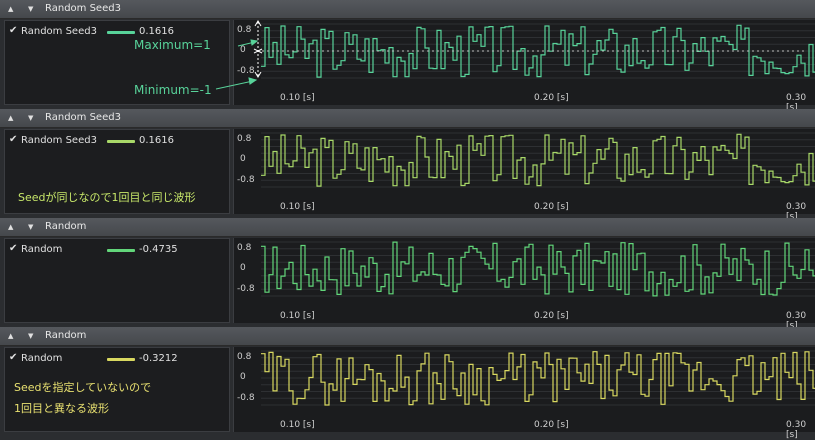  Describe the element at coordinates (117, 280) in the screenshot. I see `legend: ✔ Random -0.4735` at that location.